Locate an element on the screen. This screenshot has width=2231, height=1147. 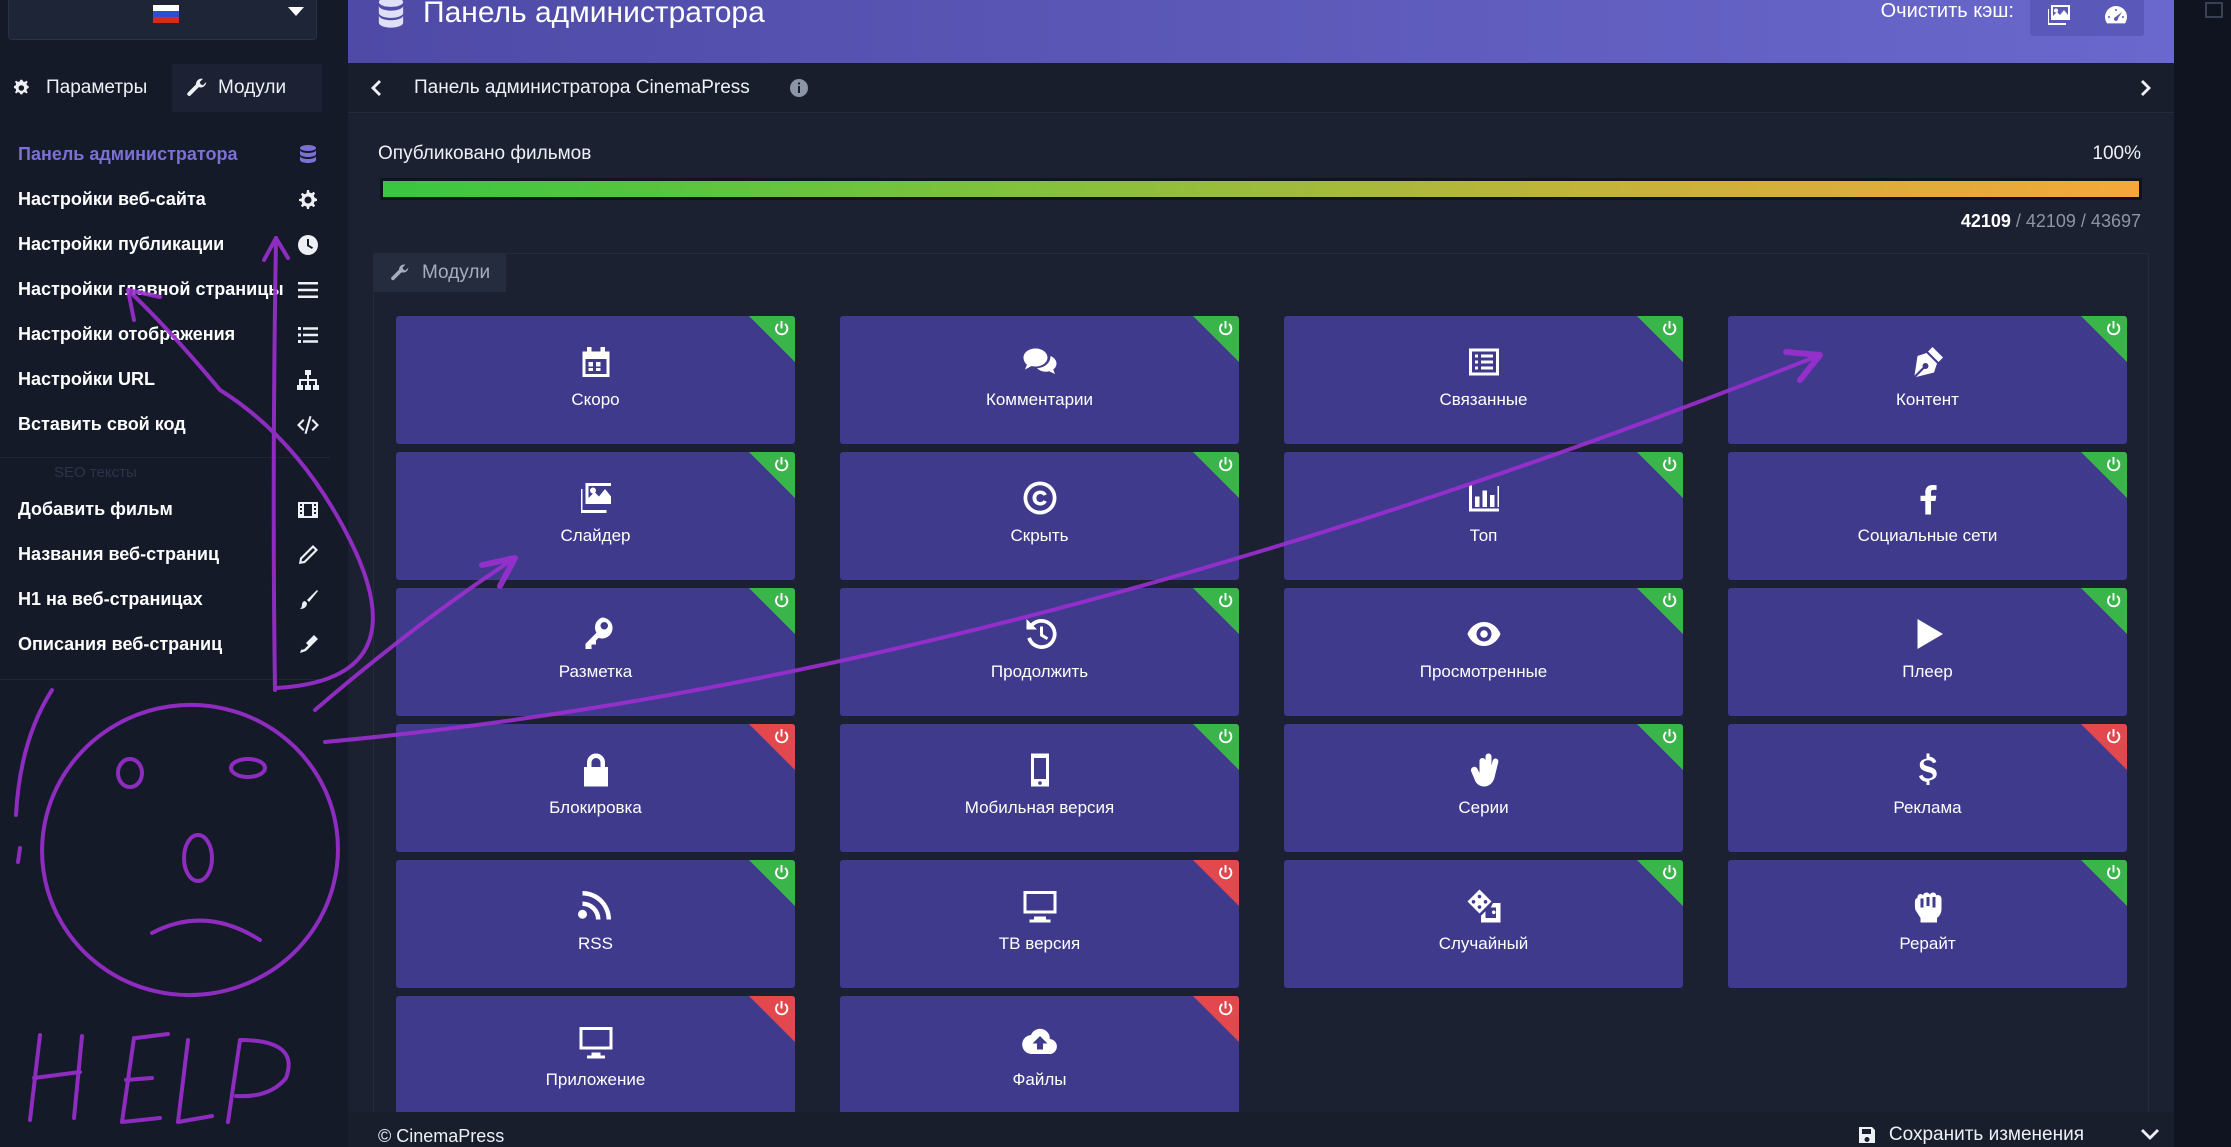
module-card: Просмотренные is located at coordinates (1483, 652).